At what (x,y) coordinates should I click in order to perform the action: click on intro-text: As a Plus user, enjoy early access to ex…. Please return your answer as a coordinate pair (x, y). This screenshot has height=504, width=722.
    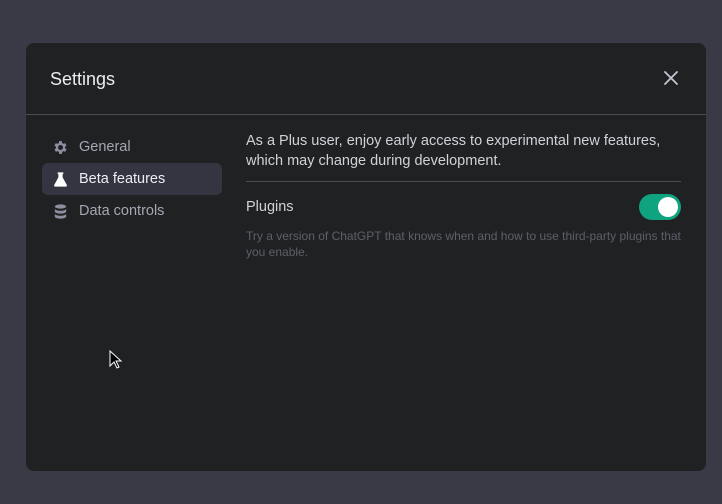
    Looking at the image, I should click on (463, 156).